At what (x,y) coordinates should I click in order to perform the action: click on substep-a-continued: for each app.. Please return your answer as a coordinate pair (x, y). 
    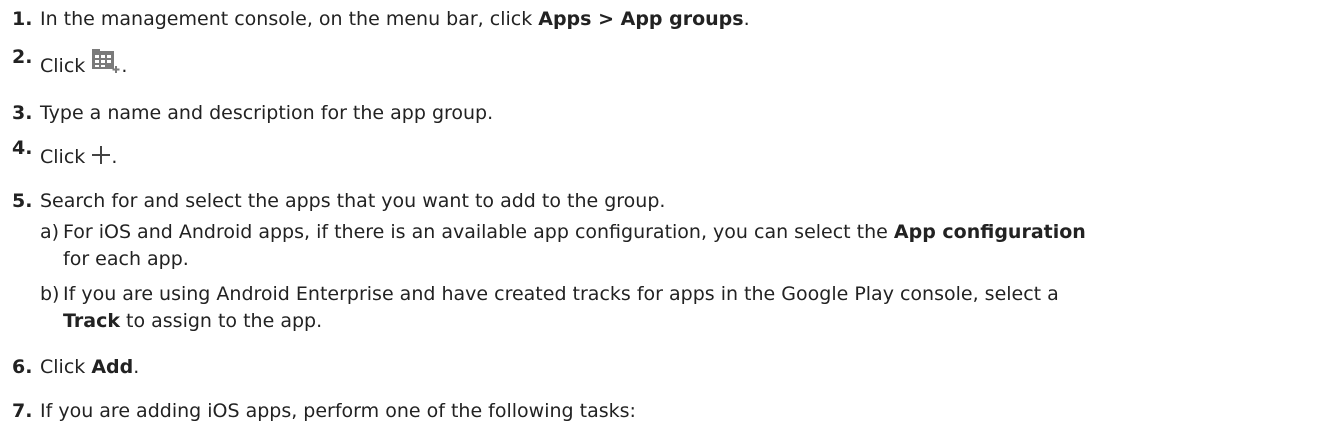
    Looking at the image, I should click on (126, 259).